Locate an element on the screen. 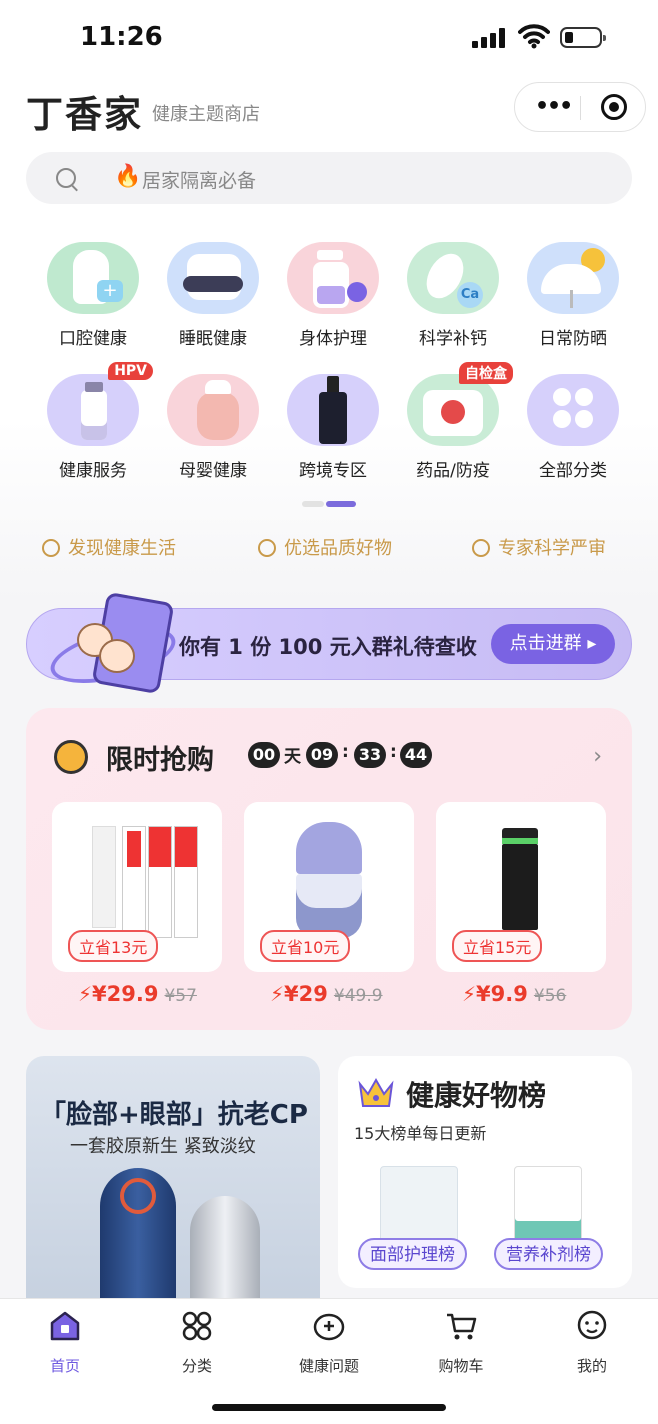 Image resolution: width=658 pixels, height=1424 pixels. countdown-day-unit: 天 is located at coordinates (292, 757).